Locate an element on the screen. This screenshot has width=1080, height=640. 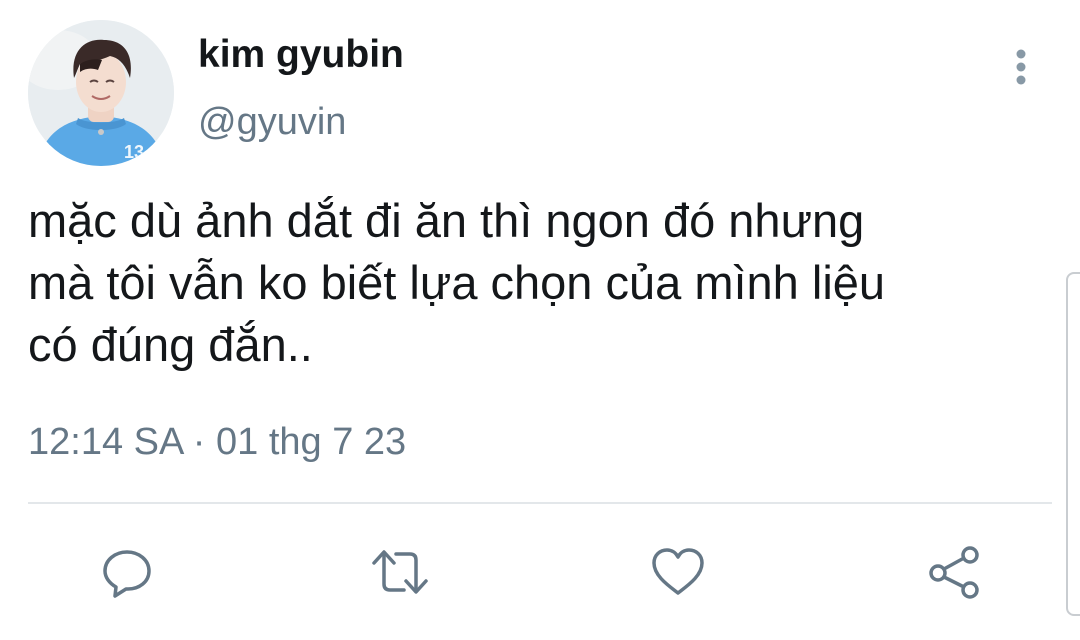
tweet-timestamp: 12:14 SA · 01 thg 7 23 is located at coordinates (217, 443).